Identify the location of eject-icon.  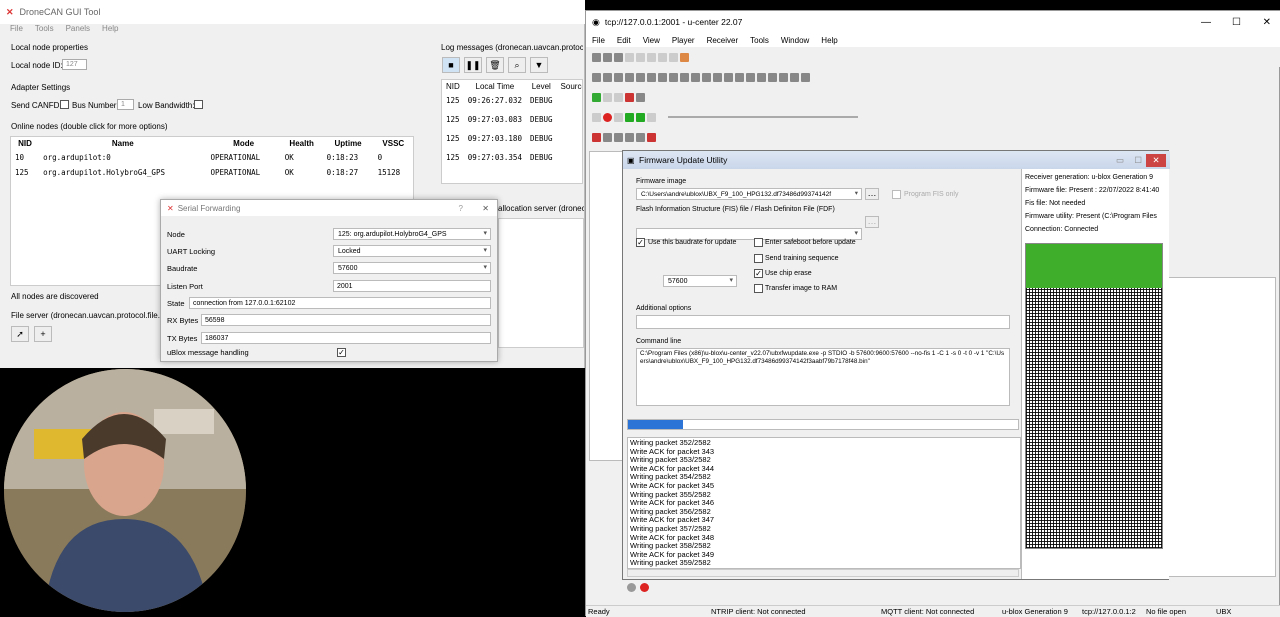
(596, 117).